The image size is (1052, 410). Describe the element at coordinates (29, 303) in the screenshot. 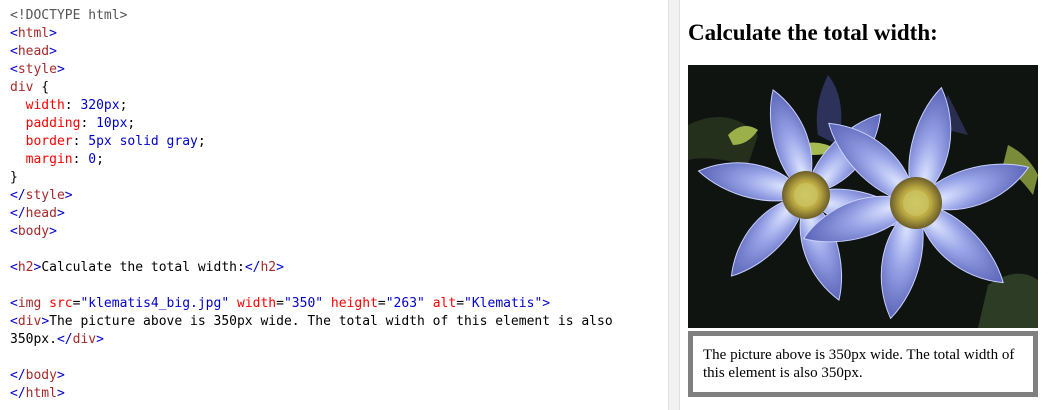

I see `code-token: img` at that location.